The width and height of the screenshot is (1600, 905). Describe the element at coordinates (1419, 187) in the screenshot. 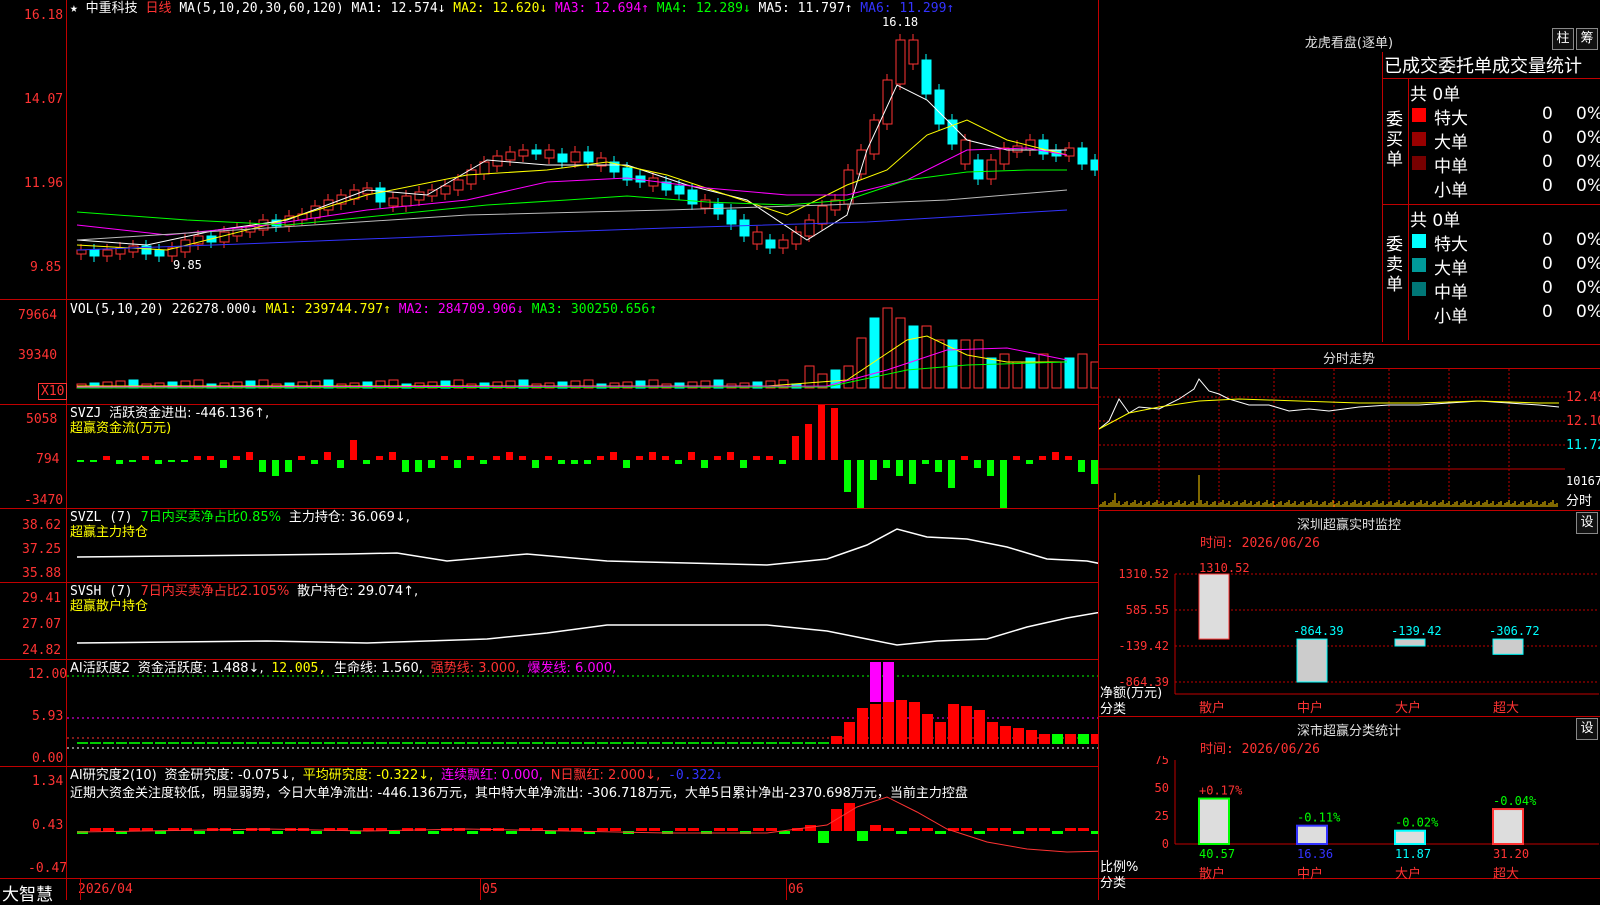

I see `order-size-swatch` at that location.